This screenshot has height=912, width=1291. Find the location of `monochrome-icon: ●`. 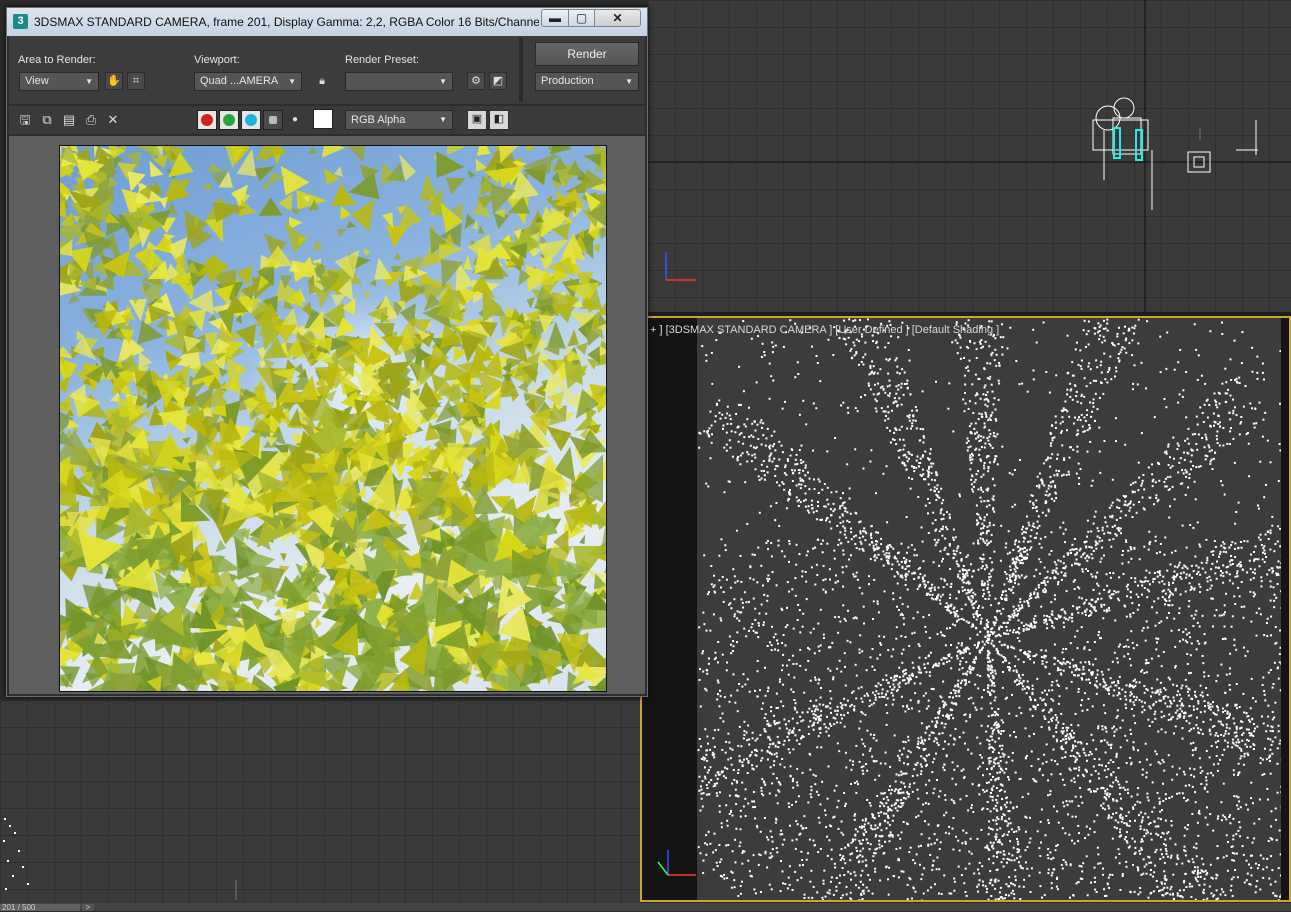

monochrome-icon: ● is located at coordinates (295, 120).